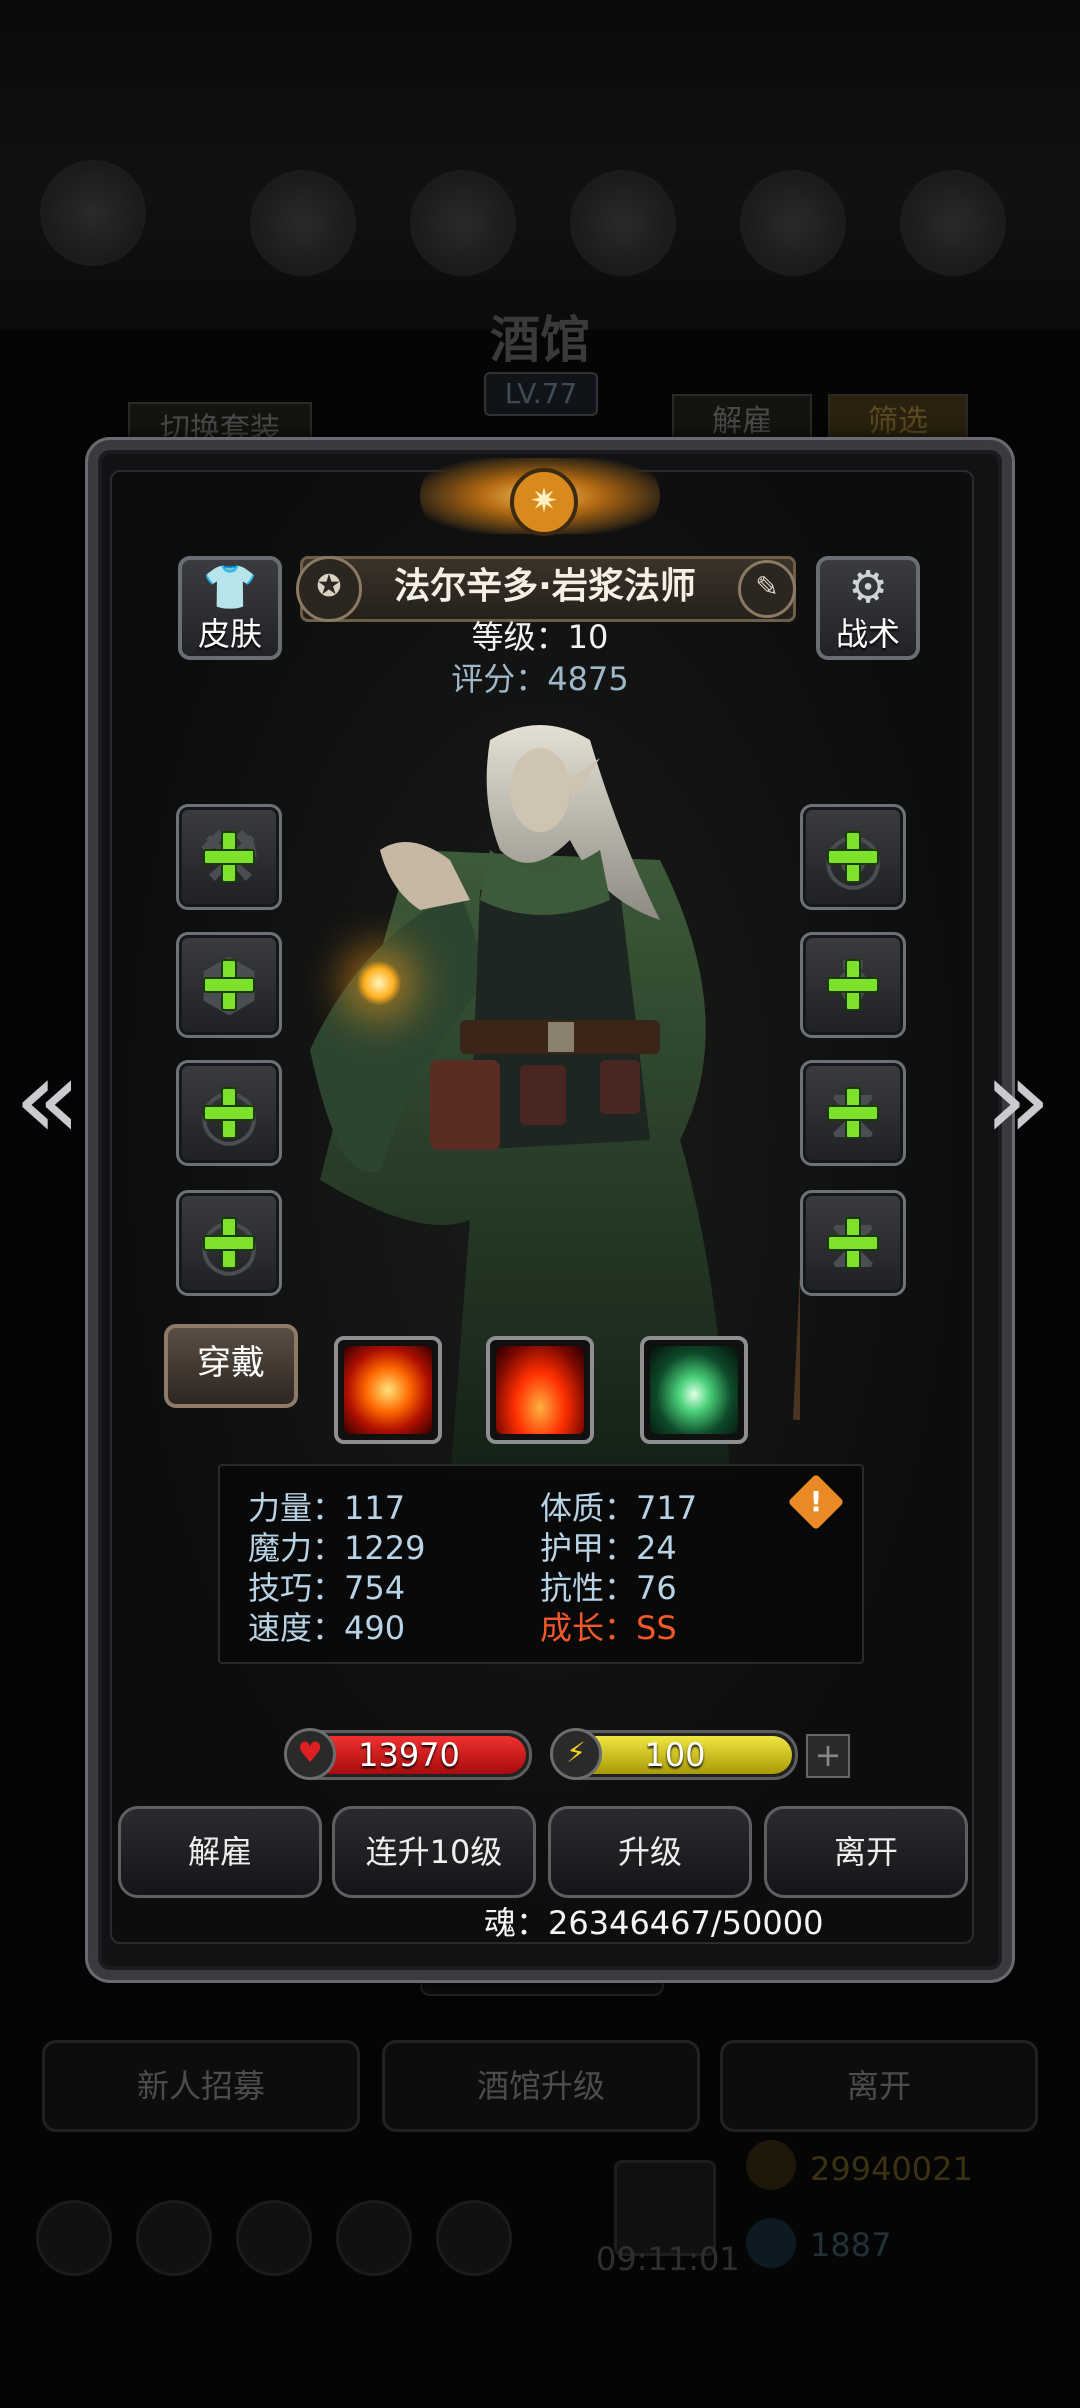 The image size is (1080, 2408). I want to click on shirt-swap-icon: 👕, so click(230, 587).